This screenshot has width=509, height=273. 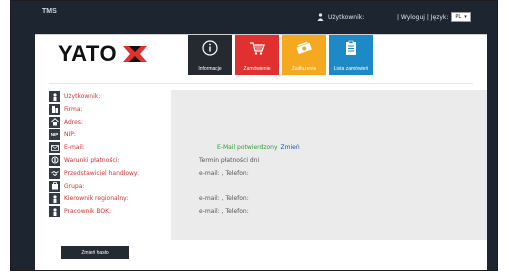 I want to click on handshake-icon, so click(x=54, y=173).